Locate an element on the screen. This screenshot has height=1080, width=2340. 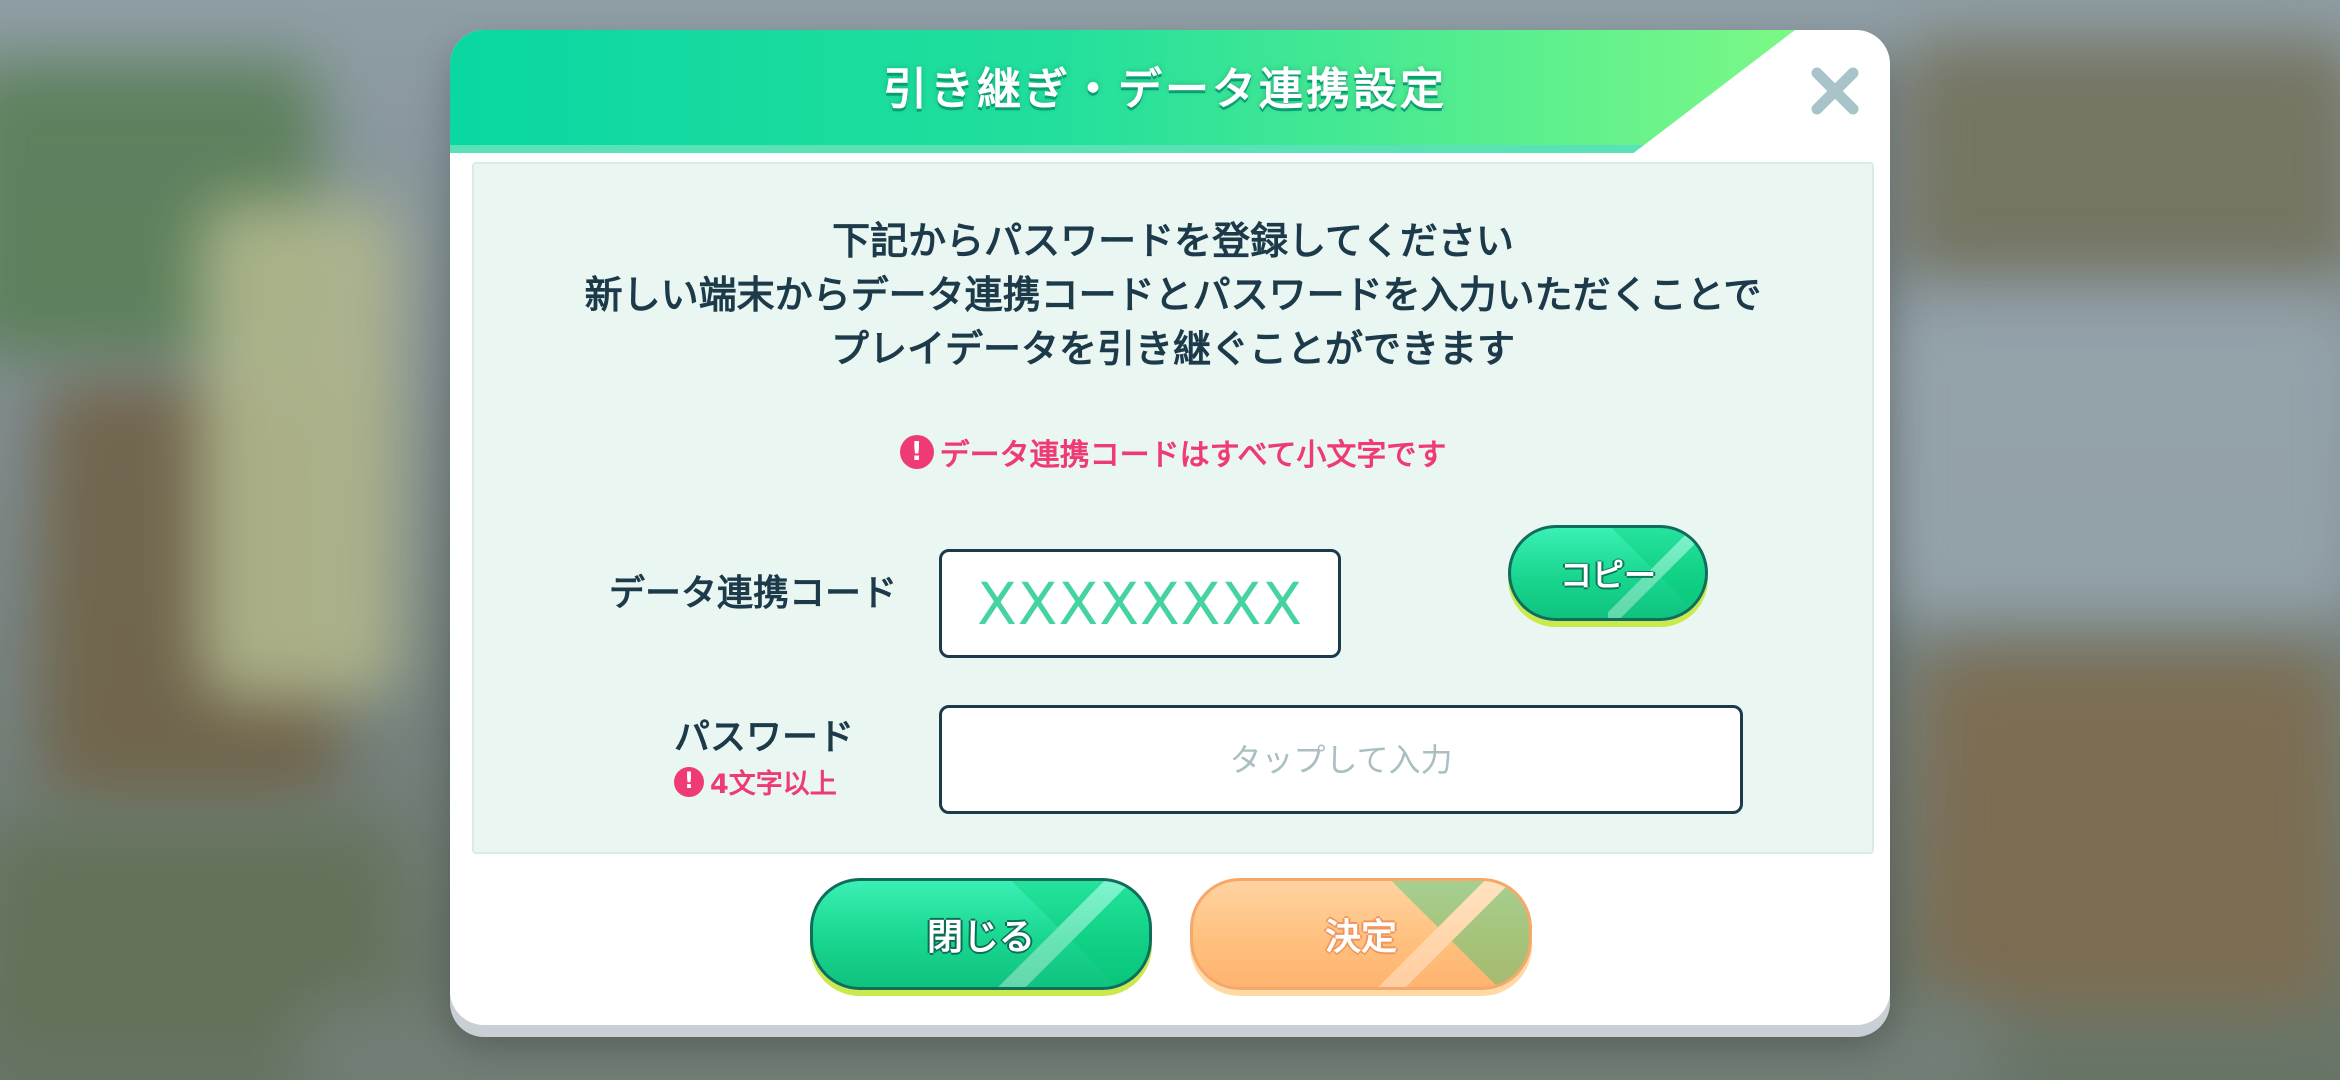
notice-text: データ連携コードはすべて小文字です is located at coordinates (1193, 455).